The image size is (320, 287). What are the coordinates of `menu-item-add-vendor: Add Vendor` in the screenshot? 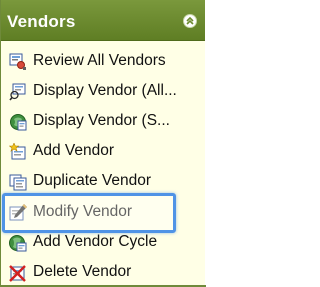 It's located at (103, 152).